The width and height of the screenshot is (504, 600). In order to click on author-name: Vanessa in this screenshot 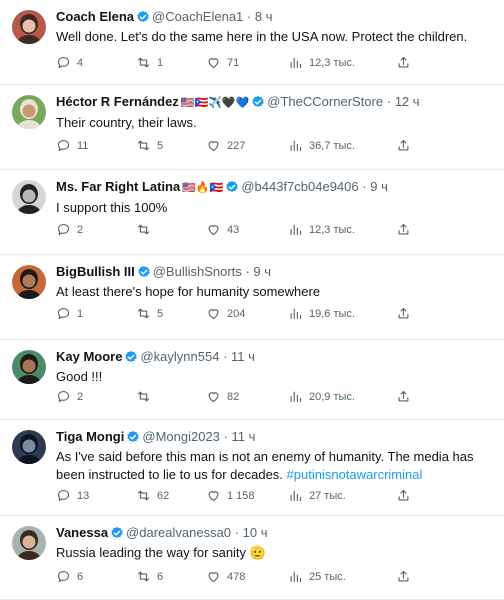, I will do `click(82, 532)`.